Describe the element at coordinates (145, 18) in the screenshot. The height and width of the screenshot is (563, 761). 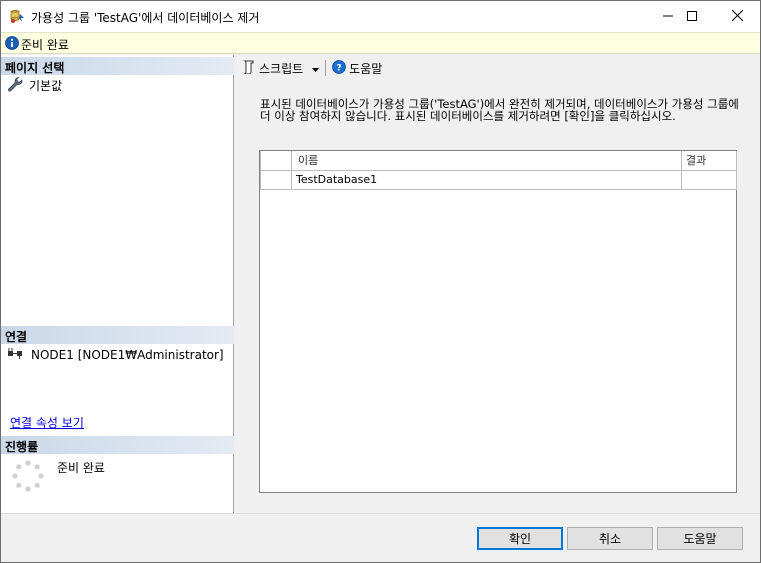
I see `window-title: 가용성 그룹 'TestAG'에서 데이터베이스 제거` at that location.